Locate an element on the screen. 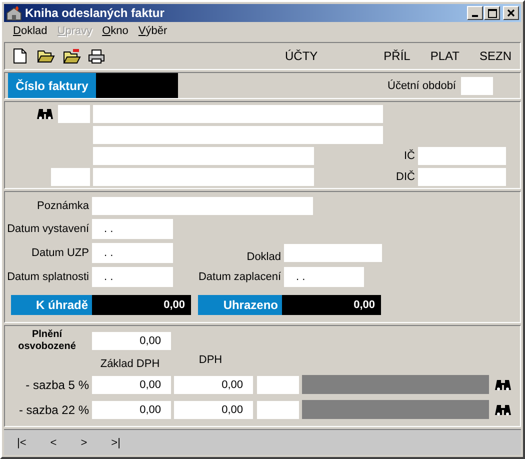 The height and width of the screenshot is (459, 525). total-label: K úhradě is located at coordinates (51, 305).